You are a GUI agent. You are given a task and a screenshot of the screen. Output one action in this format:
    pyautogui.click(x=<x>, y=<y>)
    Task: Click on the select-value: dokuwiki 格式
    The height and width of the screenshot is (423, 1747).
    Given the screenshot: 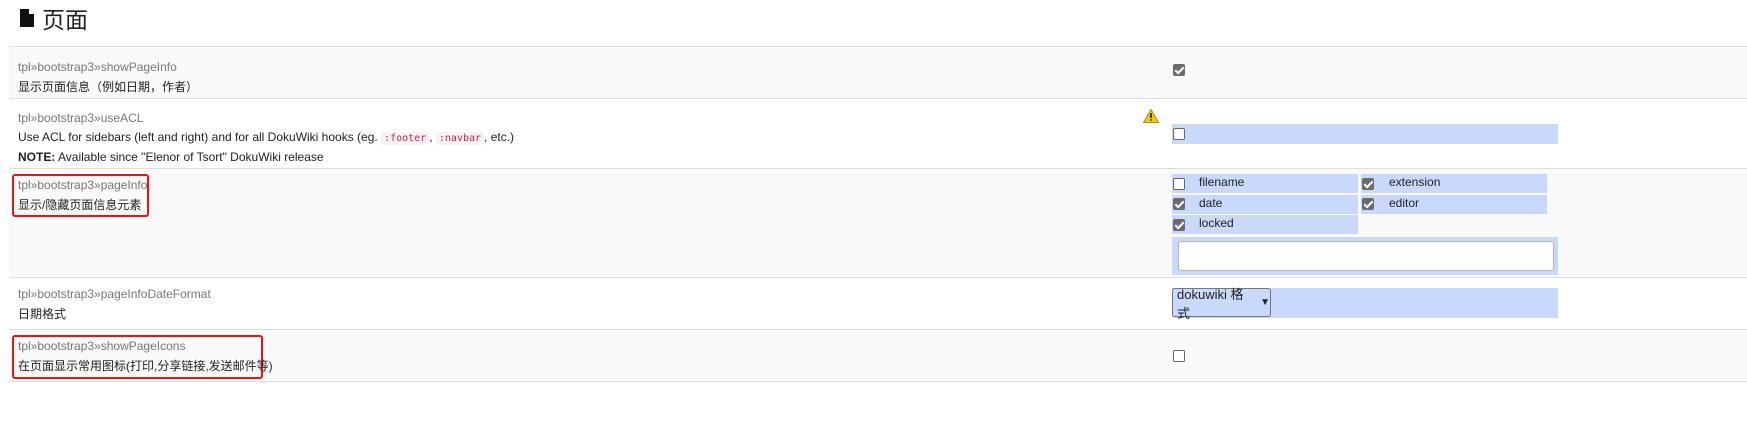 What is the action you would take?
    pyautogui.click(x=1210, y=303)
    